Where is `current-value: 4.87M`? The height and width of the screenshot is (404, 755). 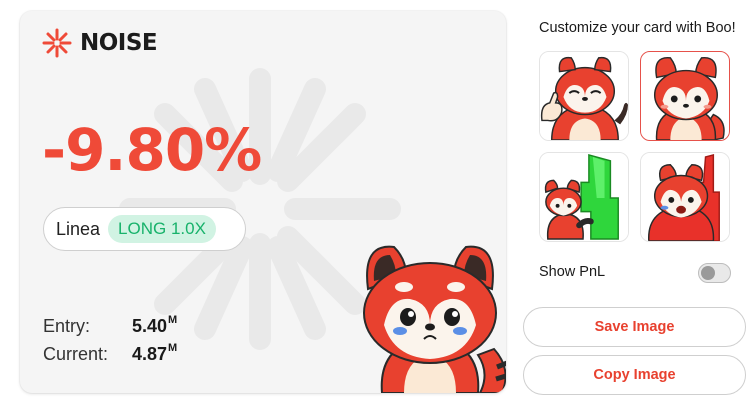
current-value: 4.87M is located at coordinates (155, 353).